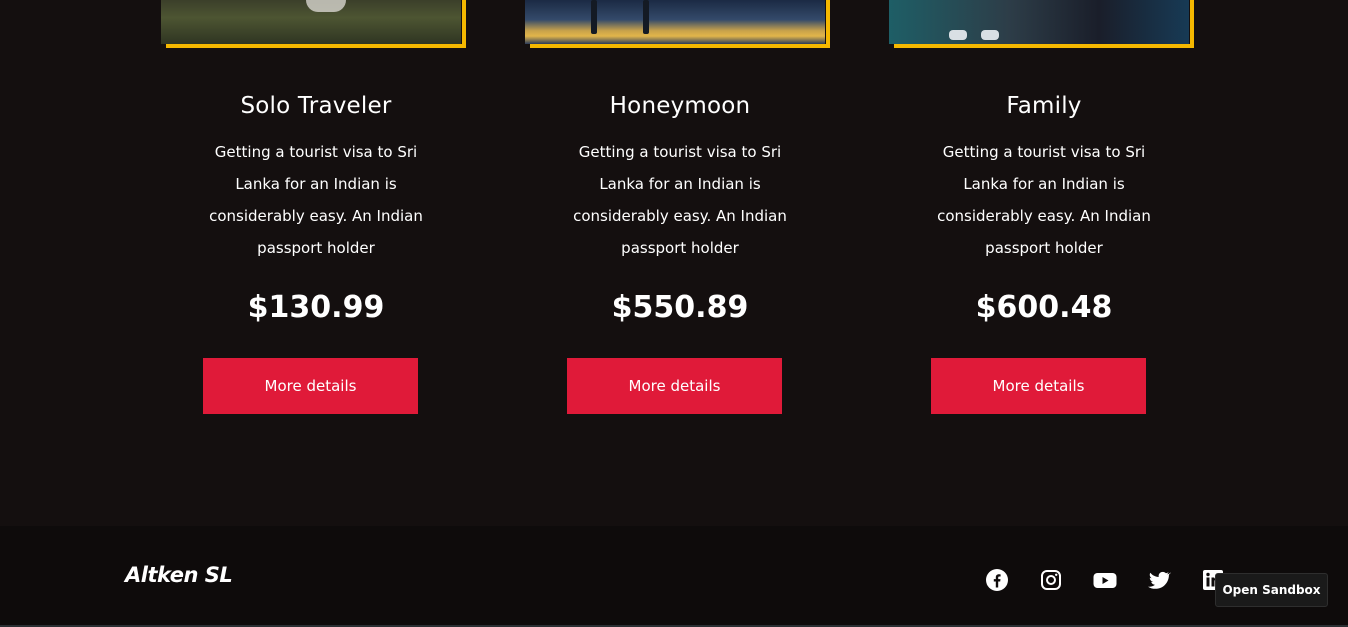 This screenshot has height=627, width=1348. What do you see at coordinates (316, 307) in the screenshot?
I see `card-price: $130.99` at bounding box center [316, 307].